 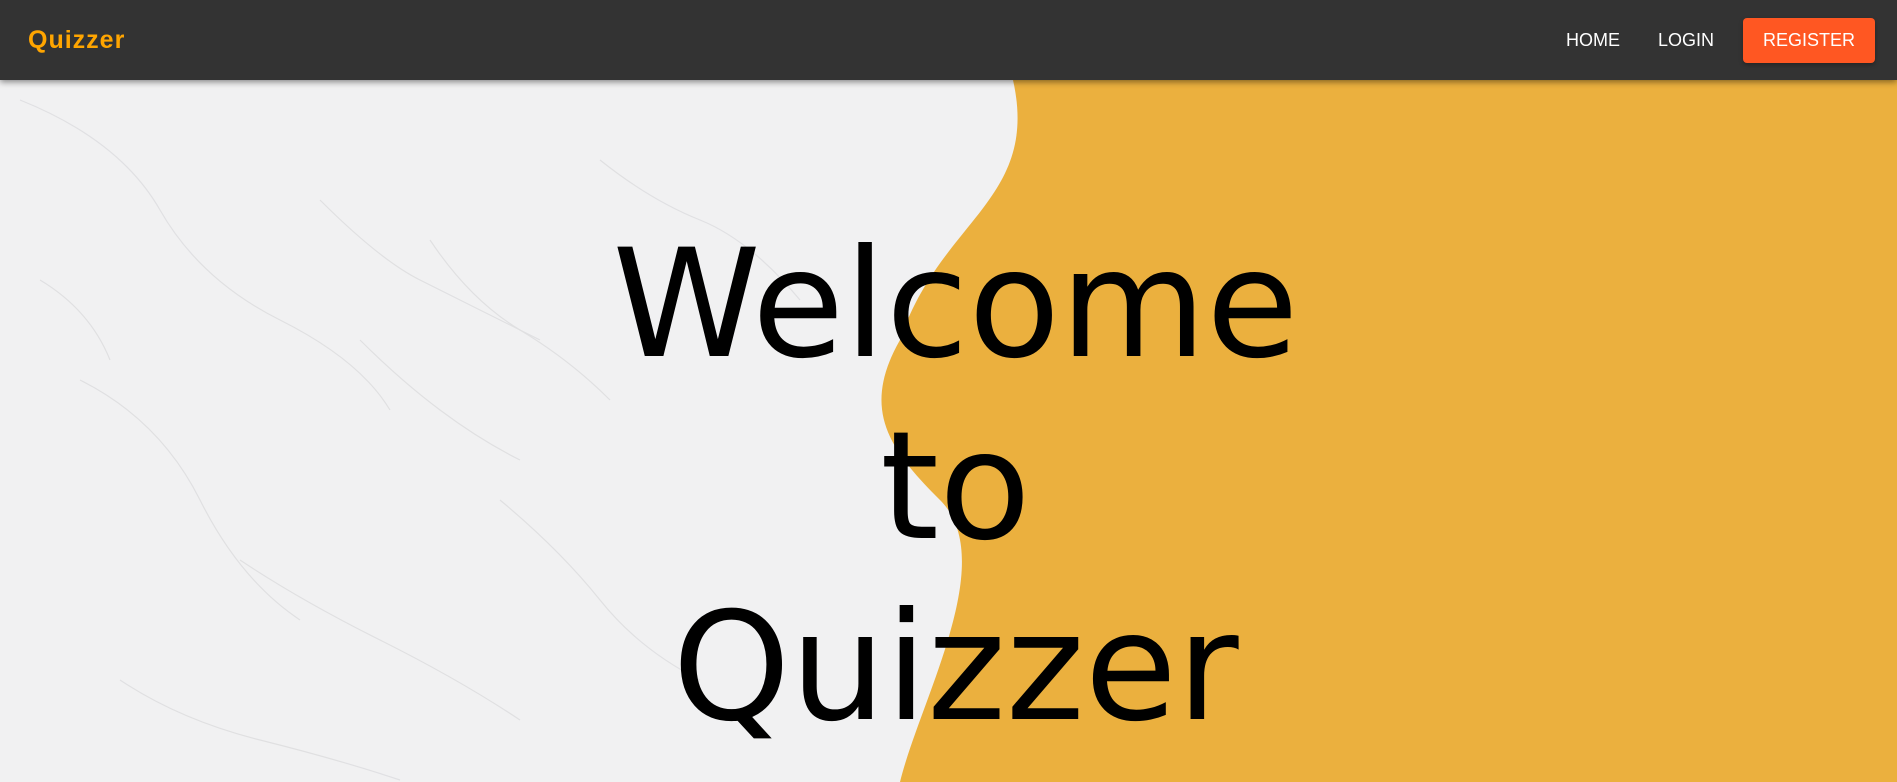 What do you see at coordinates (955, 668) in the screenshot?
I see `welcome-line-3: Quizzer` at bounding box center [955, 668].